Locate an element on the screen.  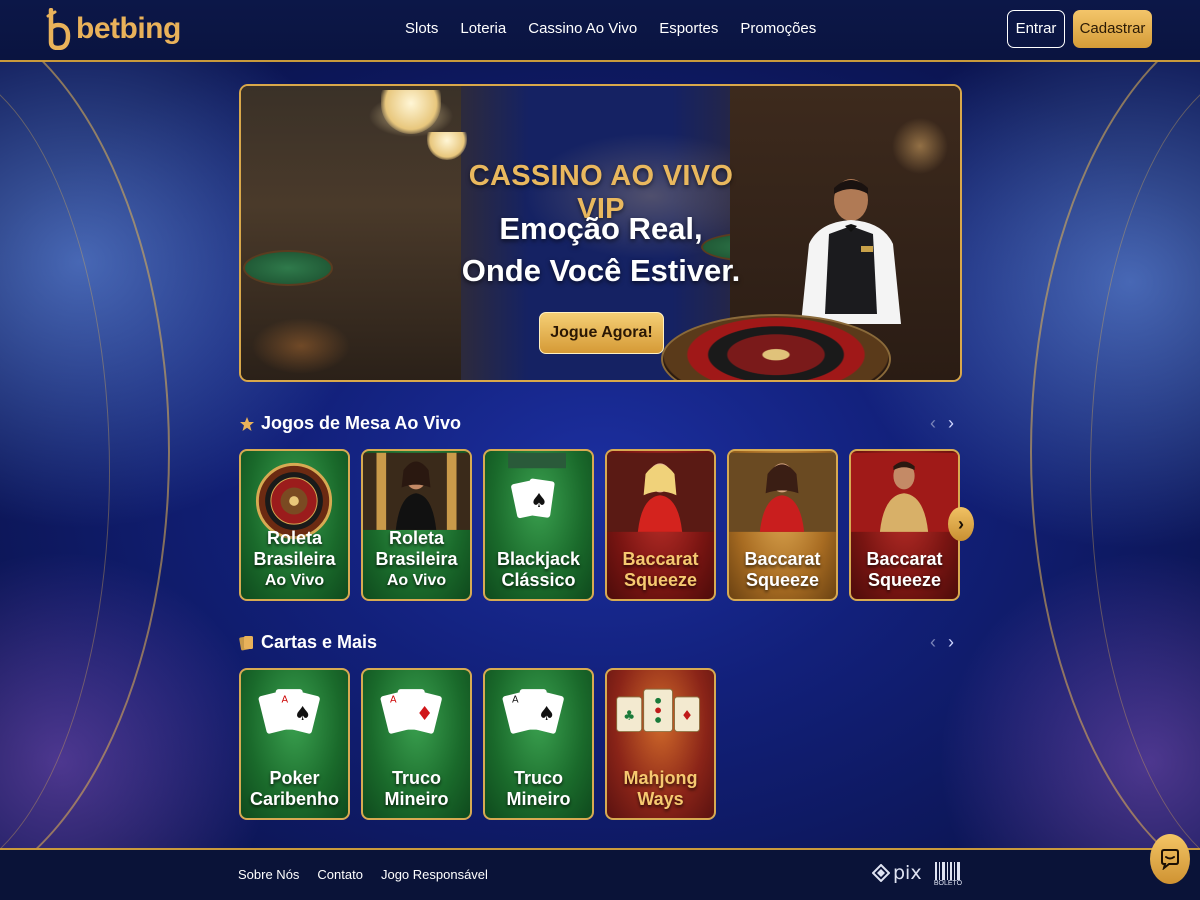
logo-b-icon is located at coordinates (58, 29).